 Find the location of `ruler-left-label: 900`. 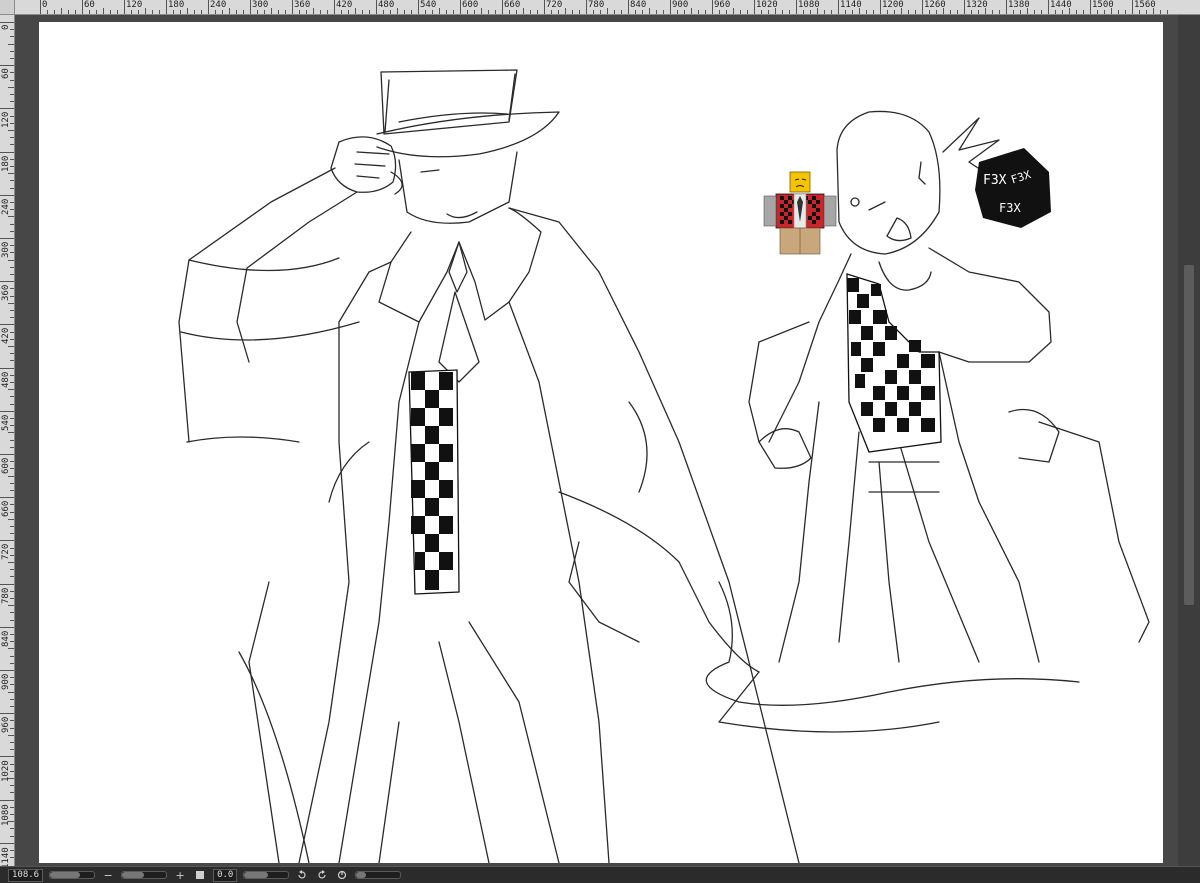

ruler-left-label: 900 is located at coordinates (6, 681).